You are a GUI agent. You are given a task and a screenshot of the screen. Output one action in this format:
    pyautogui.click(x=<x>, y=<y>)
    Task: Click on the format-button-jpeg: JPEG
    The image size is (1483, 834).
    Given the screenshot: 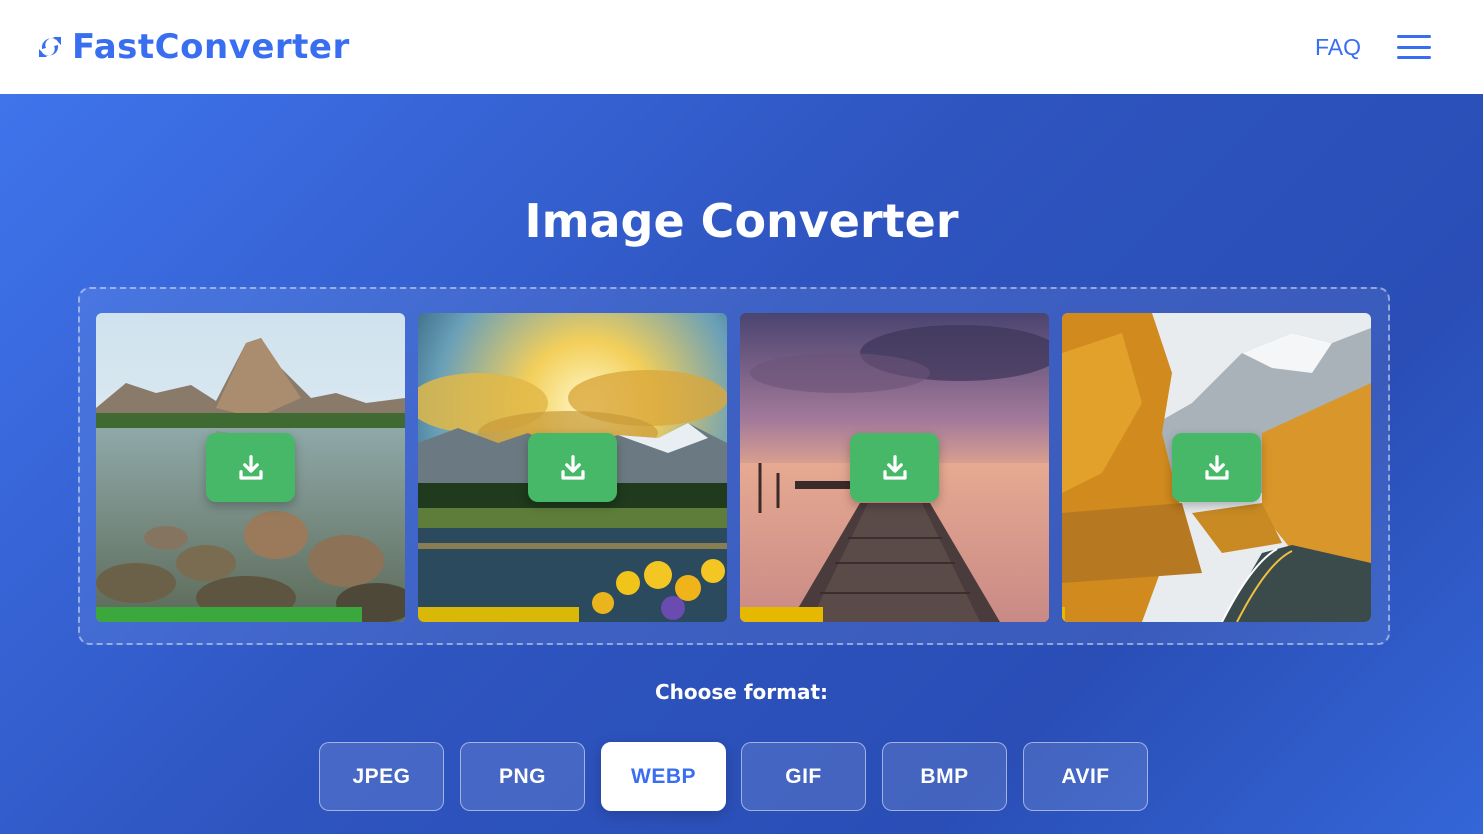 What is the action you would take?
    pyautogui.click(x=381, y=776)
    